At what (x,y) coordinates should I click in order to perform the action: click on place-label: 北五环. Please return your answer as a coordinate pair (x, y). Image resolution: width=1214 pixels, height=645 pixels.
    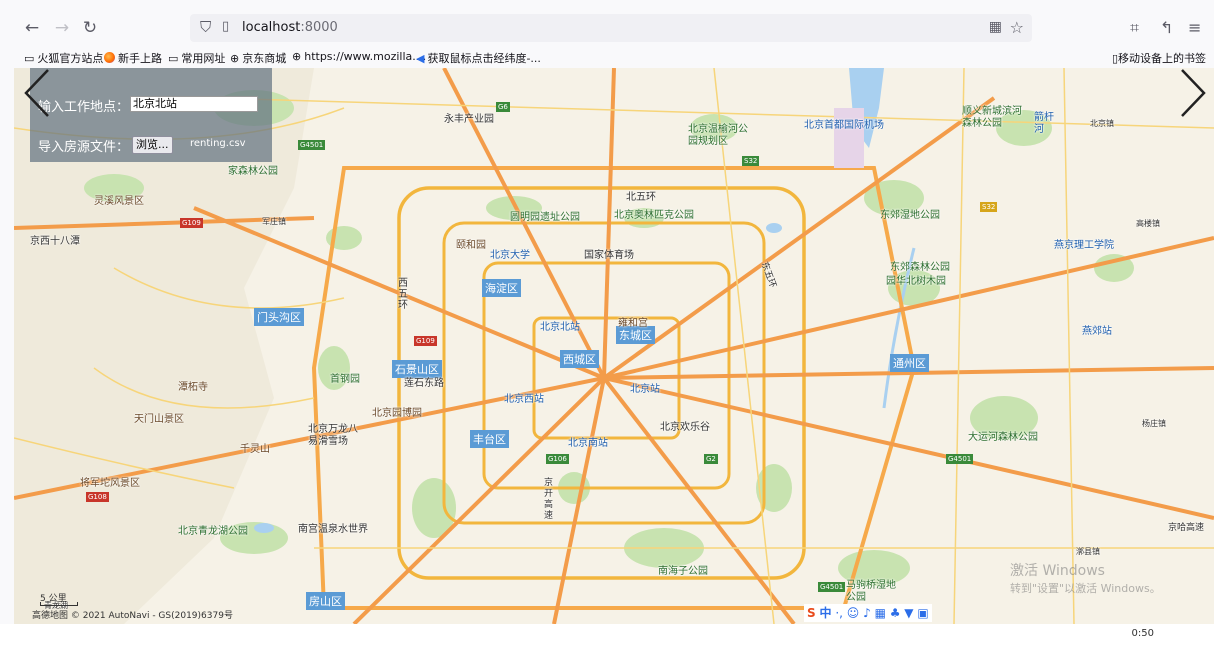
    Looking at the image, I should click on (641, 197).